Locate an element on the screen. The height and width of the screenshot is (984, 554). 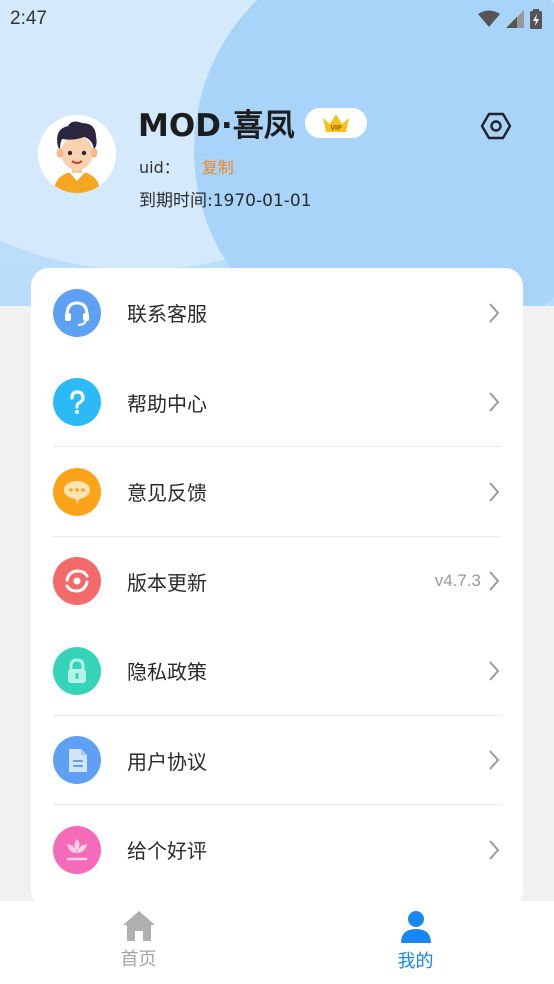
nav-tab-mine: 我的 is located at coordinates (415, 942).